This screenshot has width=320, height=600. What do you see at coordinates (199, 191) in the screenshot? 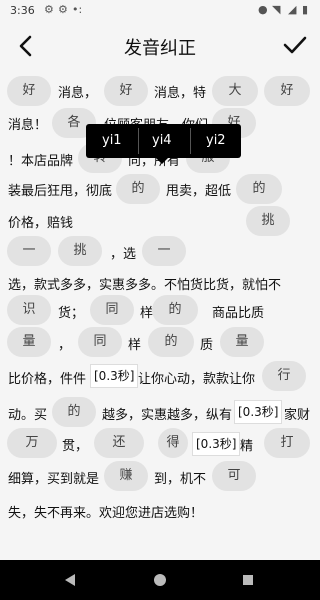
I see `text-segment: 甩卖，超低` at bounding box center [199, 191].